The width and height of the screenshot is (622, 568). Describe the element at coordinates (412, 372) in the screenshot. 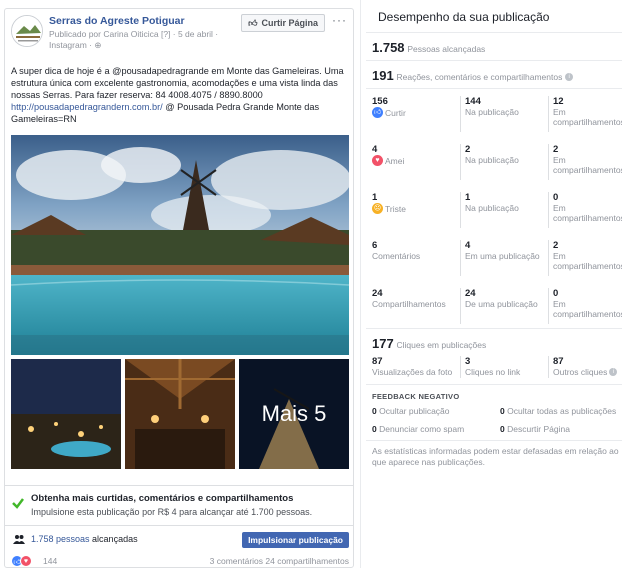

I see `photo-views-label: Visualizações da foto` at that location.